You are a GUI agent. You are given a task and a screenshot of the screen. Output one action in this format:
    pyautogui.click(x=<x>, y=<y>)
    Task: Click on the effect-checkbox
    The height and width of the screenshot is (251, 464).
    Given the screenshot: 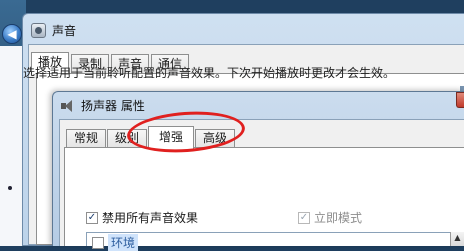 What is the action you would take?
    pyautogui.click(x=98, y=242)
    